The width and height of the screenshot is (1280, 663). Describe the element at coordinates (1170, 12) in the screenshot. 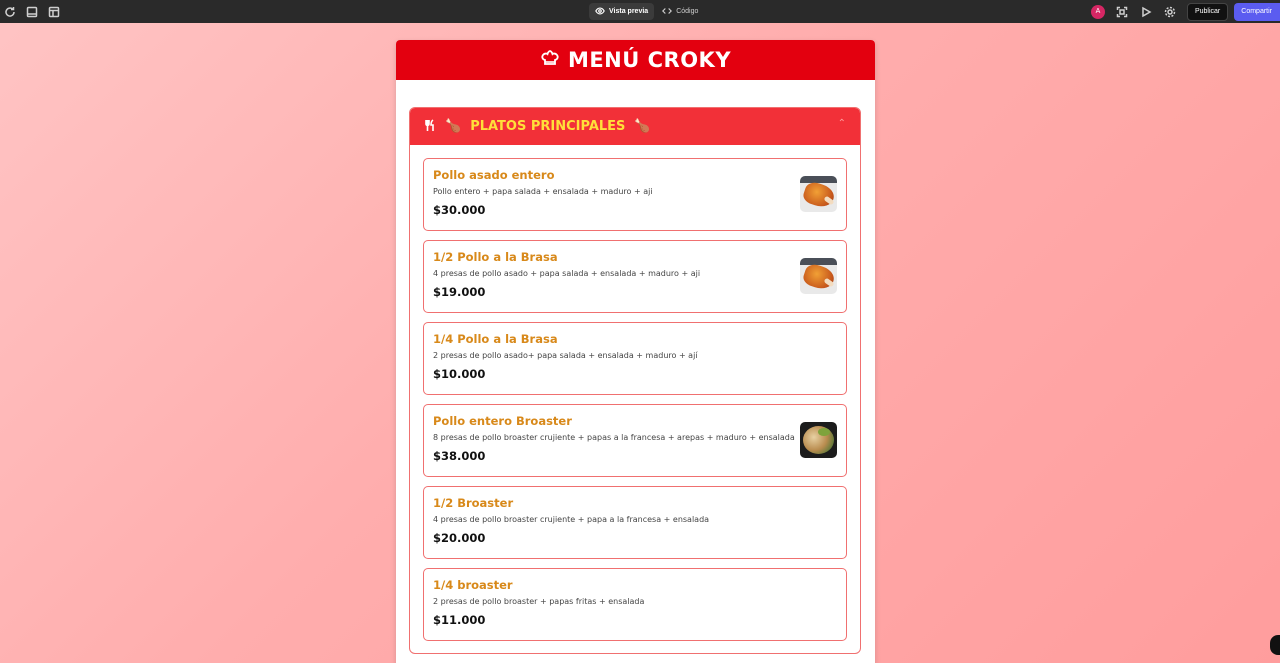

I see `gear-icon` at that location.